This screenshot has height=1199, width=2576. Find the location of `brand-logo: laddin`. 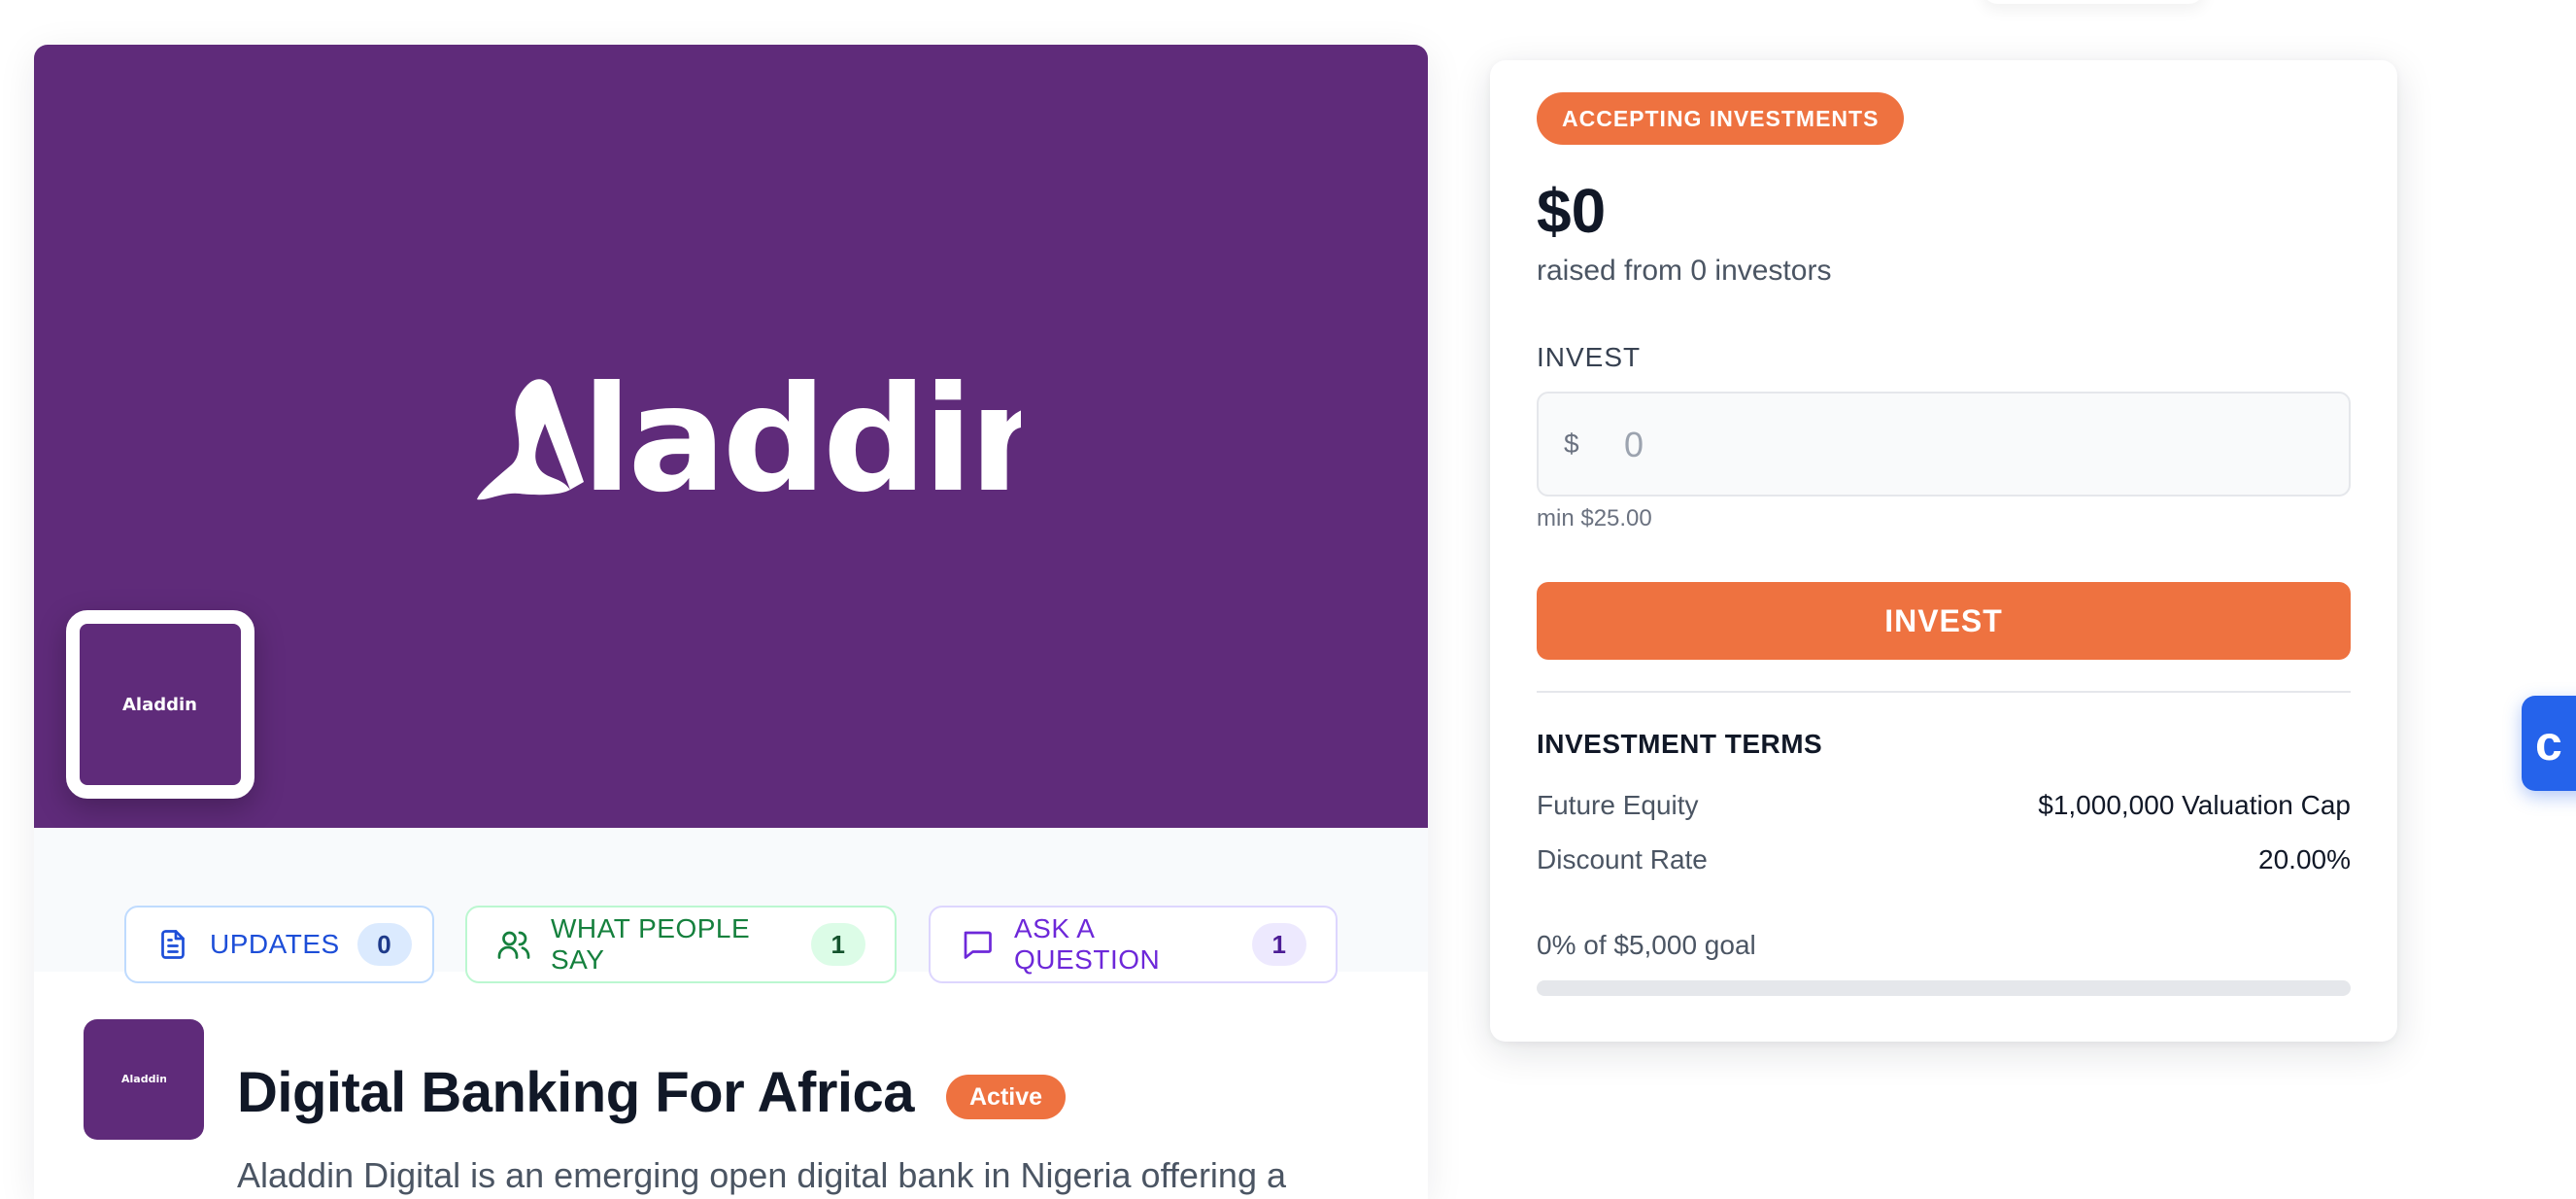

brand-logo: laddin is located at coordinates (775, 443).